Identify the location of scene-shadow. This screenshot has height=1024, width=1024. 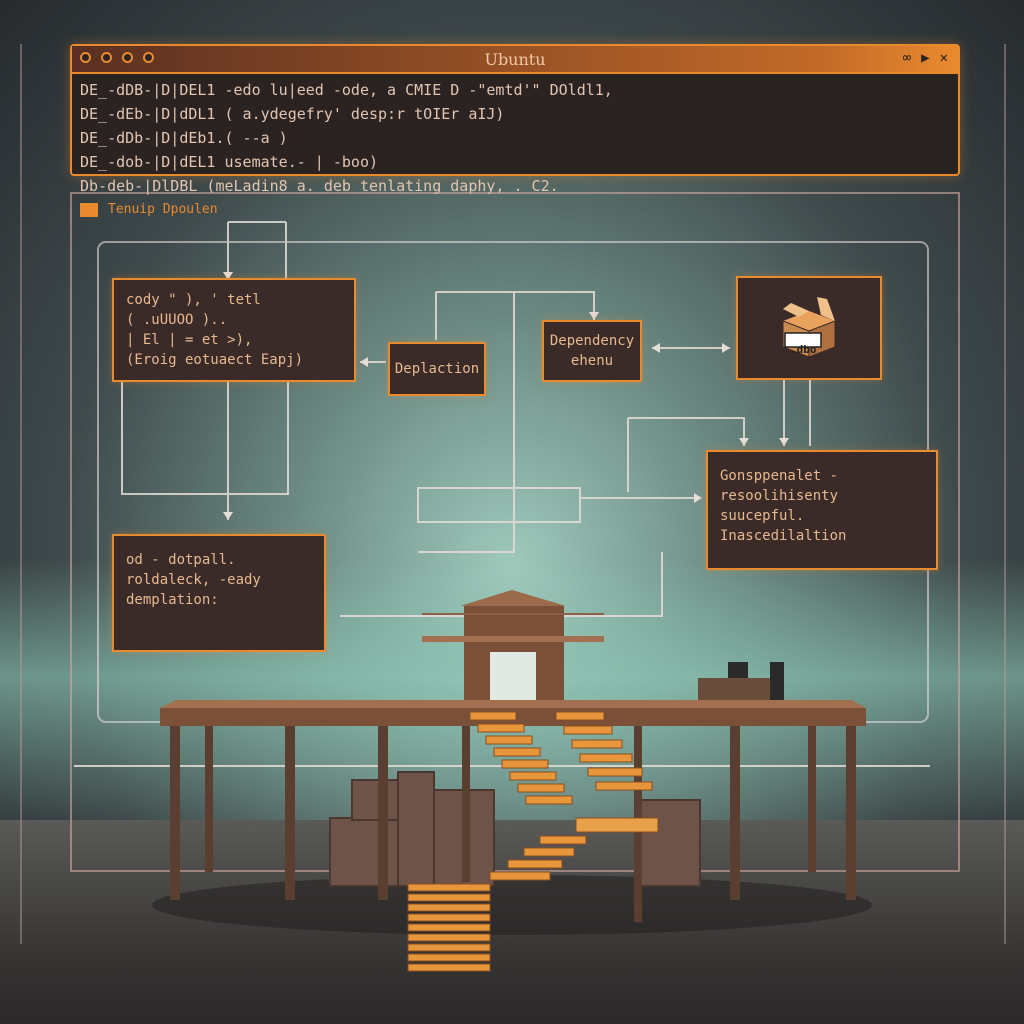
(512, 905).